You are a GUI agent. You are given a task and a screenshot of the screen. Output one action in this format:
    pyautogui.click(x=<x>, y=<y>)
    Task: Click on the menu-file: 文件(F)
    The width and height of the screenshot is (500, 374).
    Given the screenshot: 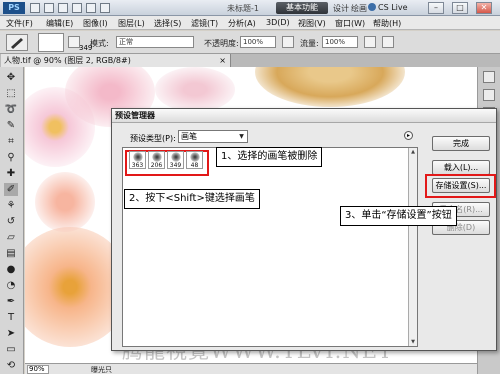 What is the action you would take?
    pyautogui.click(x=19, y=23)
    